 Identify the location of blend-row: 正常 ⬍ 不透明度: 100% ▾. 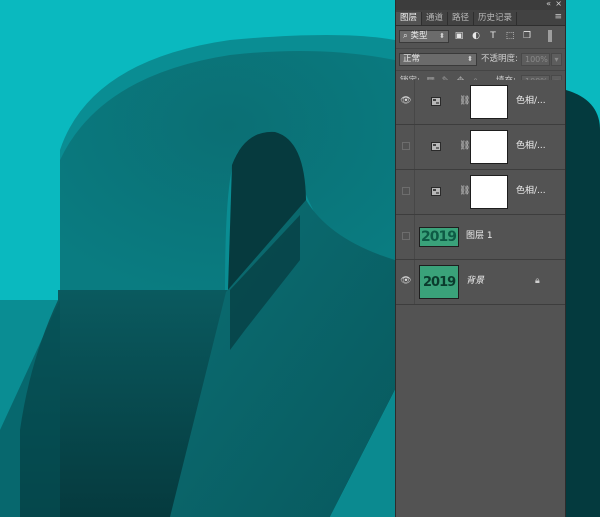
(480, 60).